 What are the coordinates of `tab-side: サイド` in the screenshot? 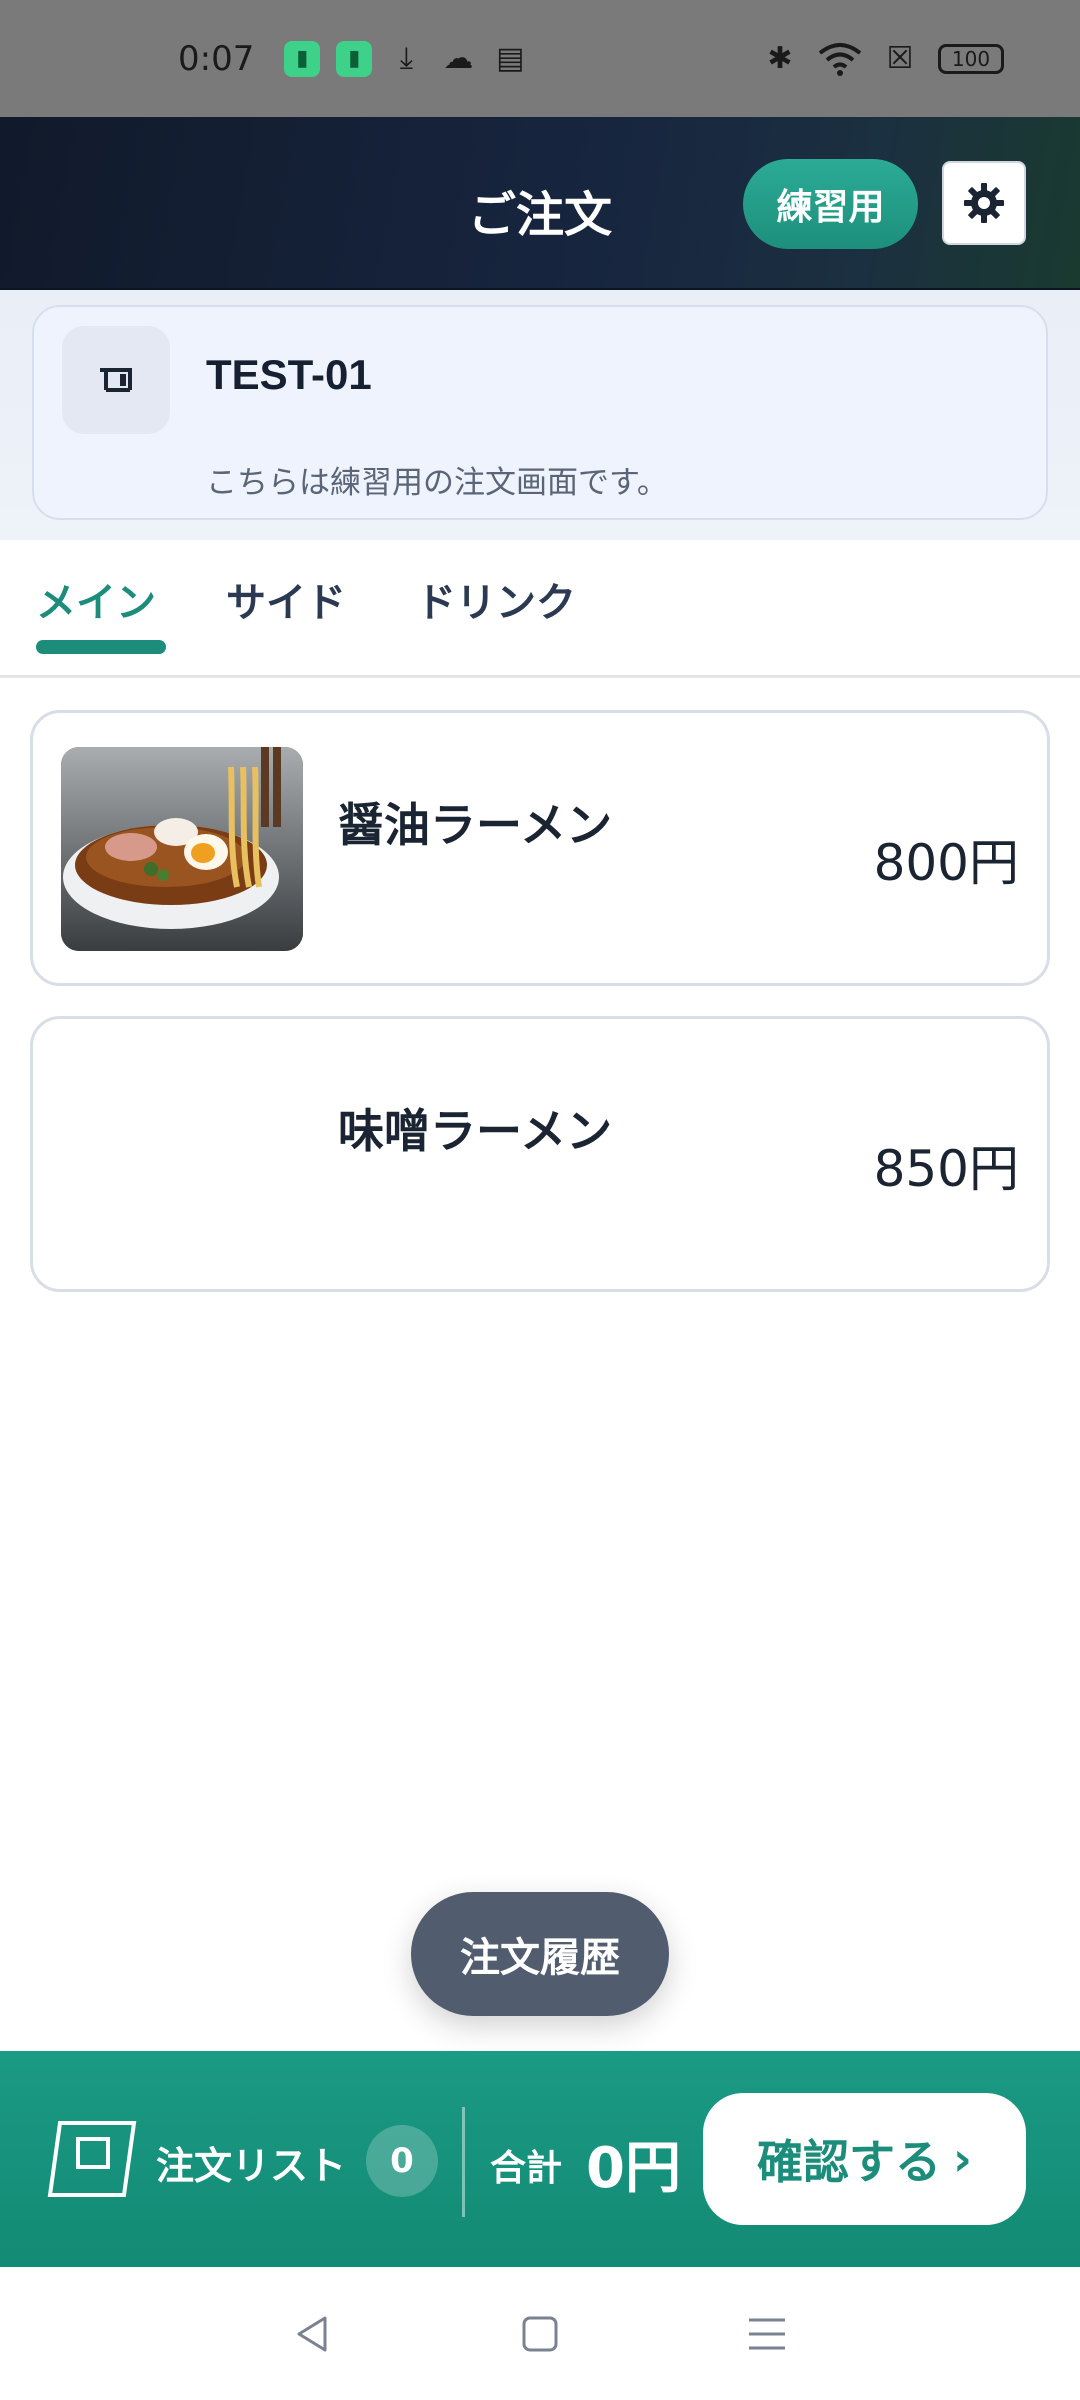 It's located at (286, 599).